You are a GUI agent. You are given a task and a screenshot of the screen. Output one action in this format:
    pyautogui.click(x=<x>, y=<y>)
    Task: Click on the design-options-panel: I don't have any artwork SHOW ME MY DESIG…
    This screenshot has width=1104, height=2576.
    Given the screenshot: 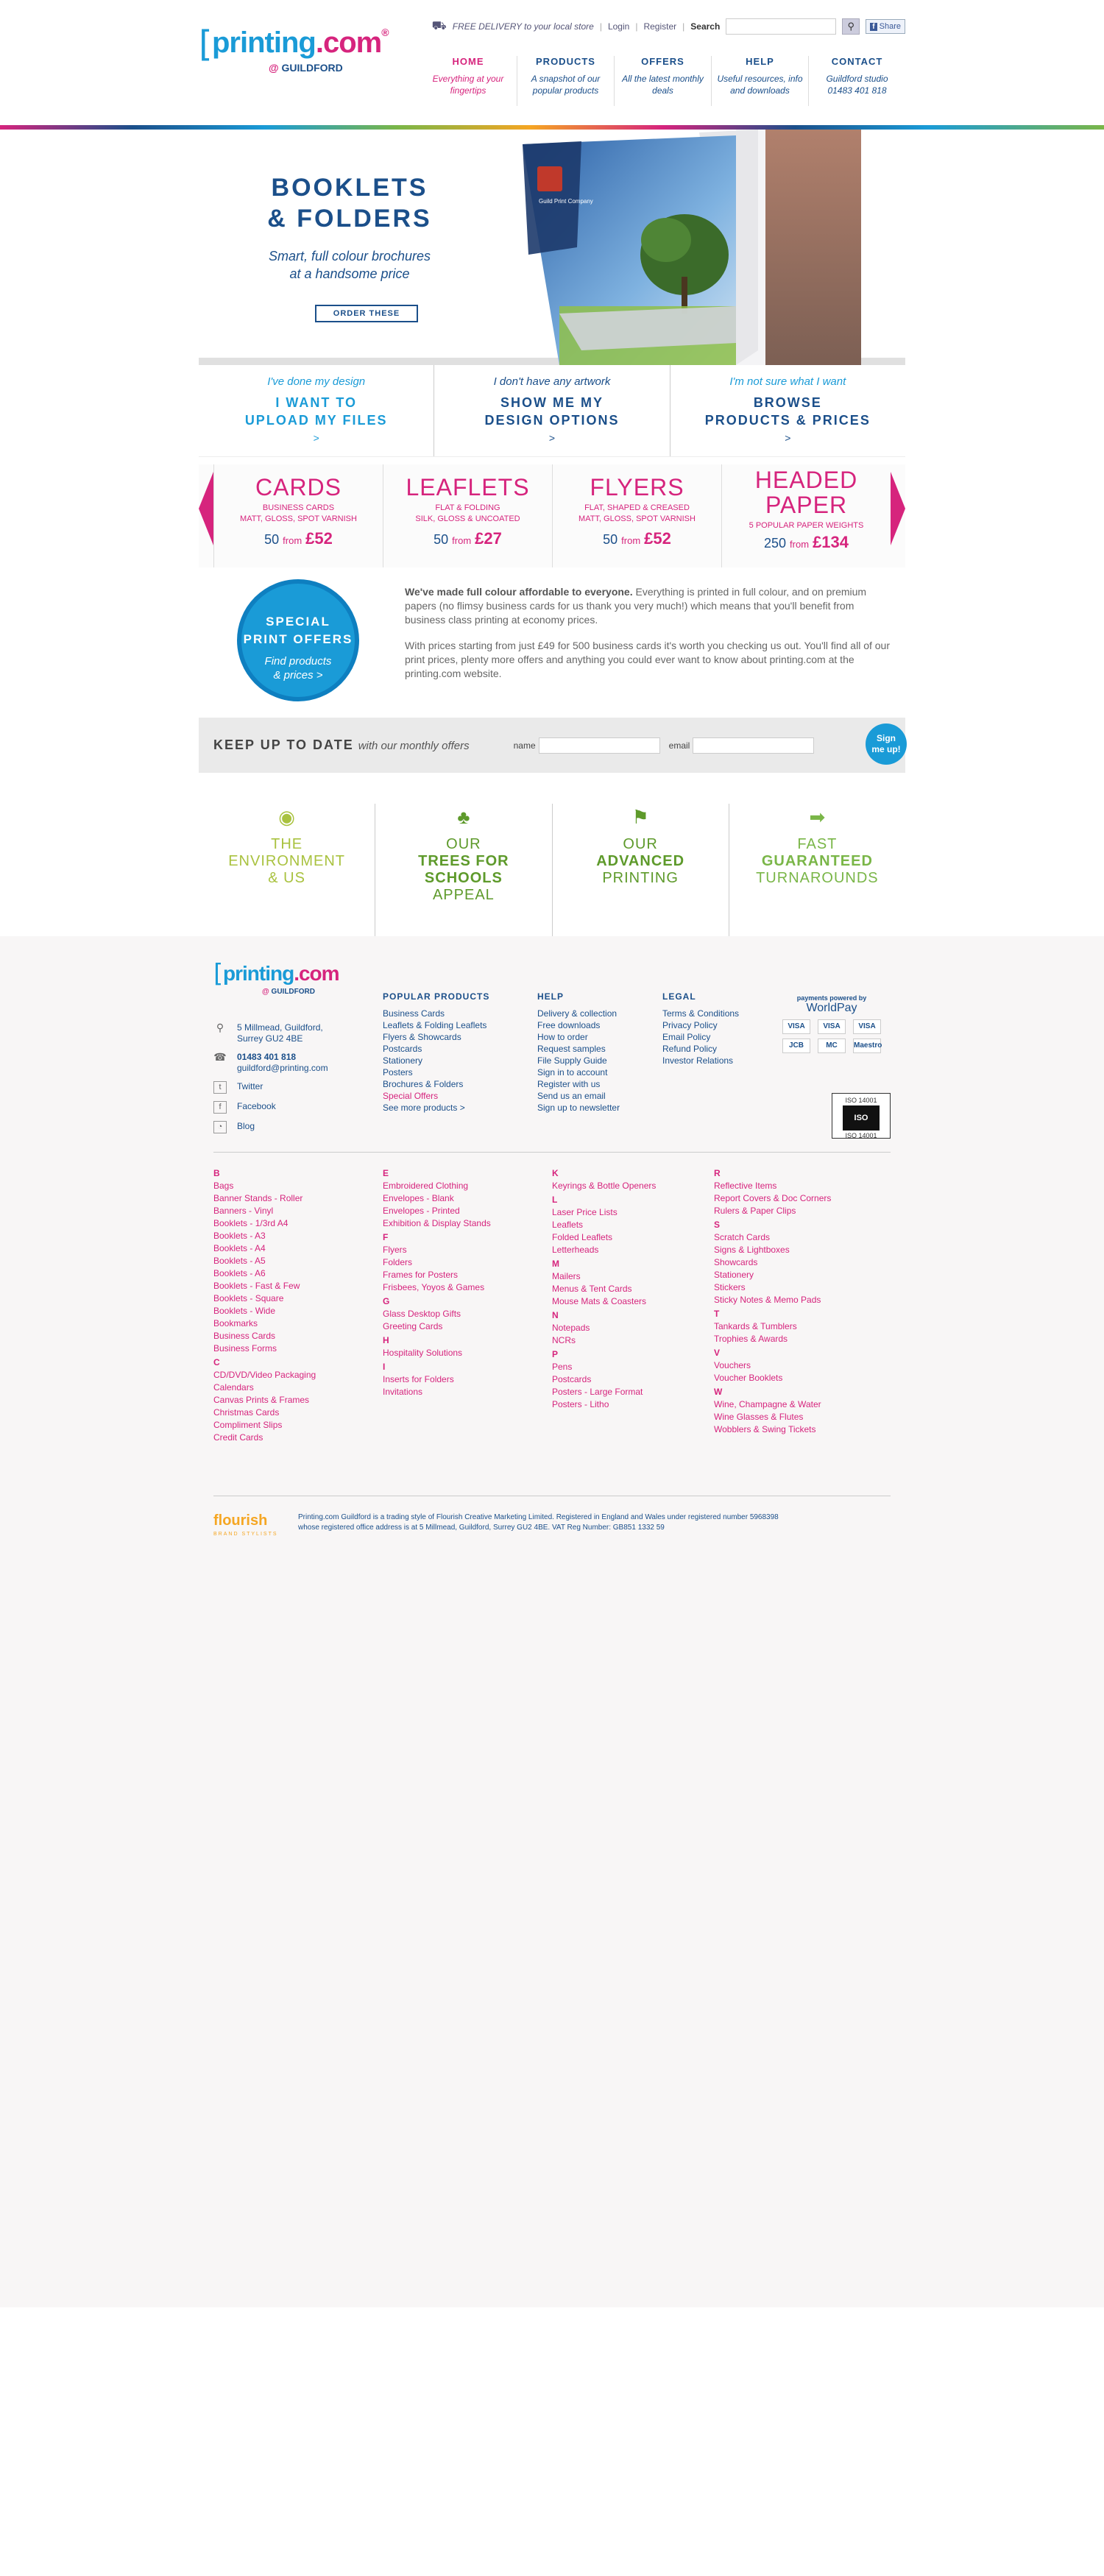 What is the action you would take?
    pyautogui.click(x=551, y=411)
    